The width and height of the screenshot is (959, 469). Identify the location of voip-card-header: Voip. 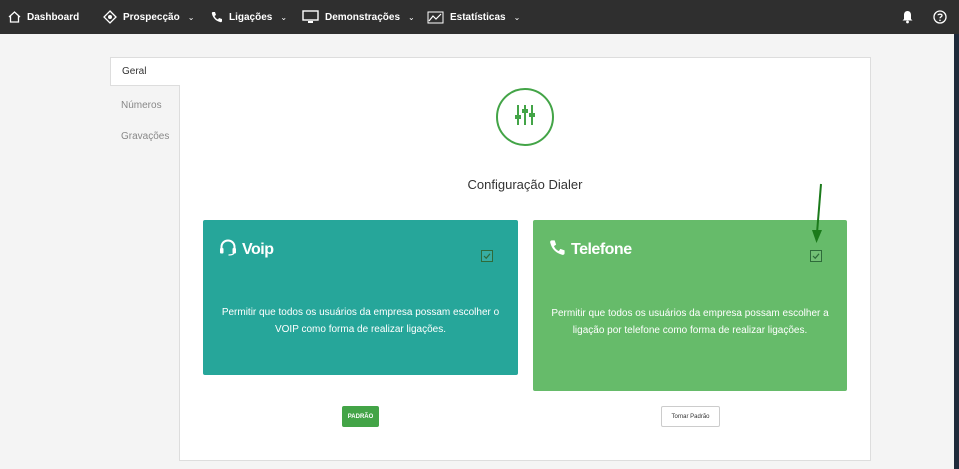
(246, 250).